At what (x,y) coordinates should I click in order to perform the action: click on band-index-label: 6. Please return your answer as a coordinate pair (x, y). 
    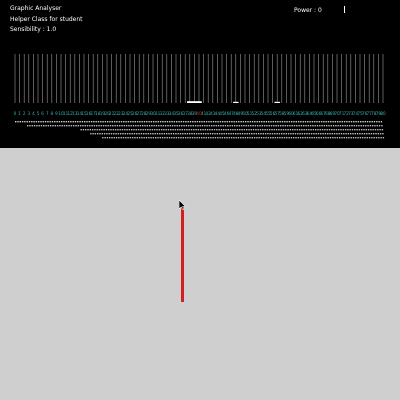
    Looking at the image, I should click on (42, 113).